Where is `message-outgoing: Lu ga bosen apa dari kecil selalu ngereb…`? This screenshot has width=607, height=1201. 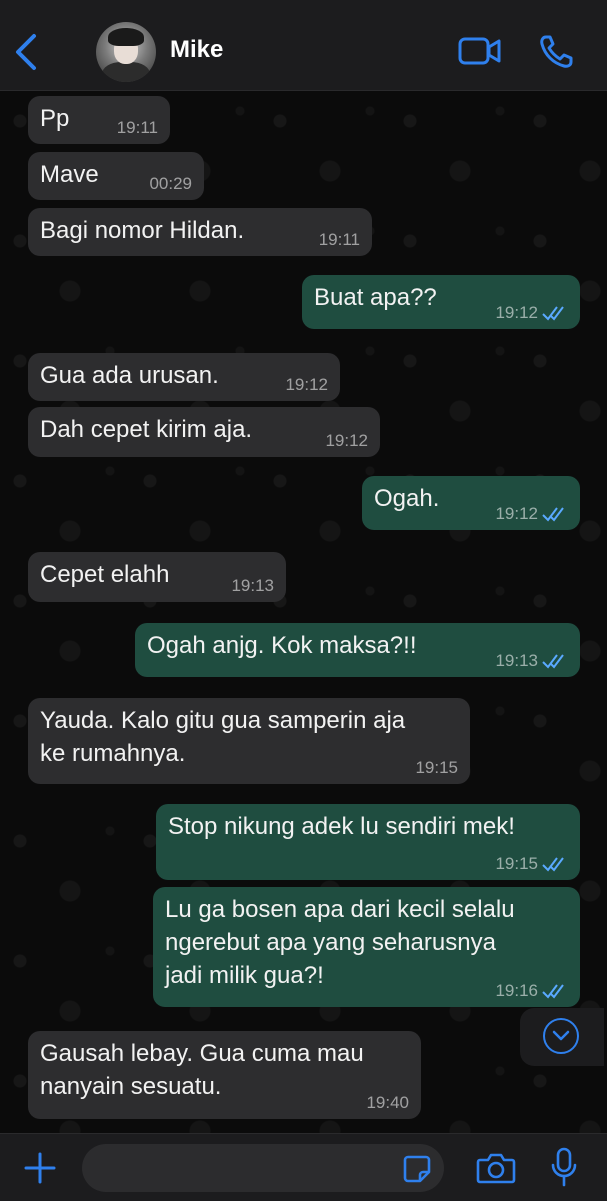 message-outgoing: Lu ga bosen apa dari kecil selalu ngereb… is located at coordinates (366, 947).